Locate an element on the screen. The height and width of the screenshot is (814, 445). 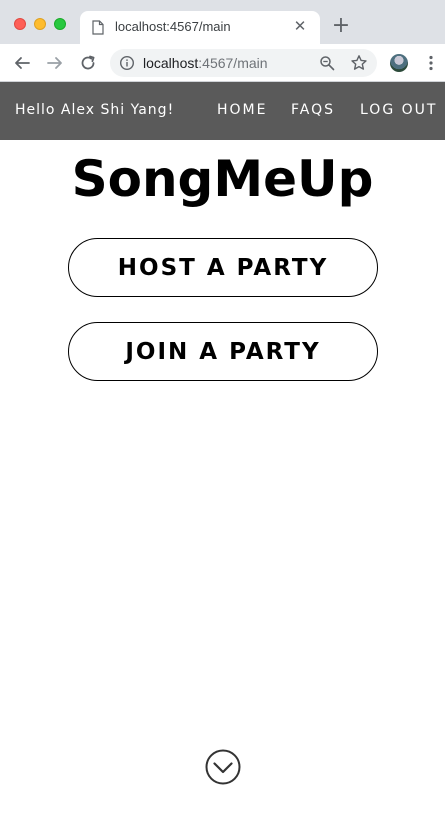
site-nav: Hello Alex Shi Yang! HOME FAQS LOG OUT is located at coordinates (222, 111).